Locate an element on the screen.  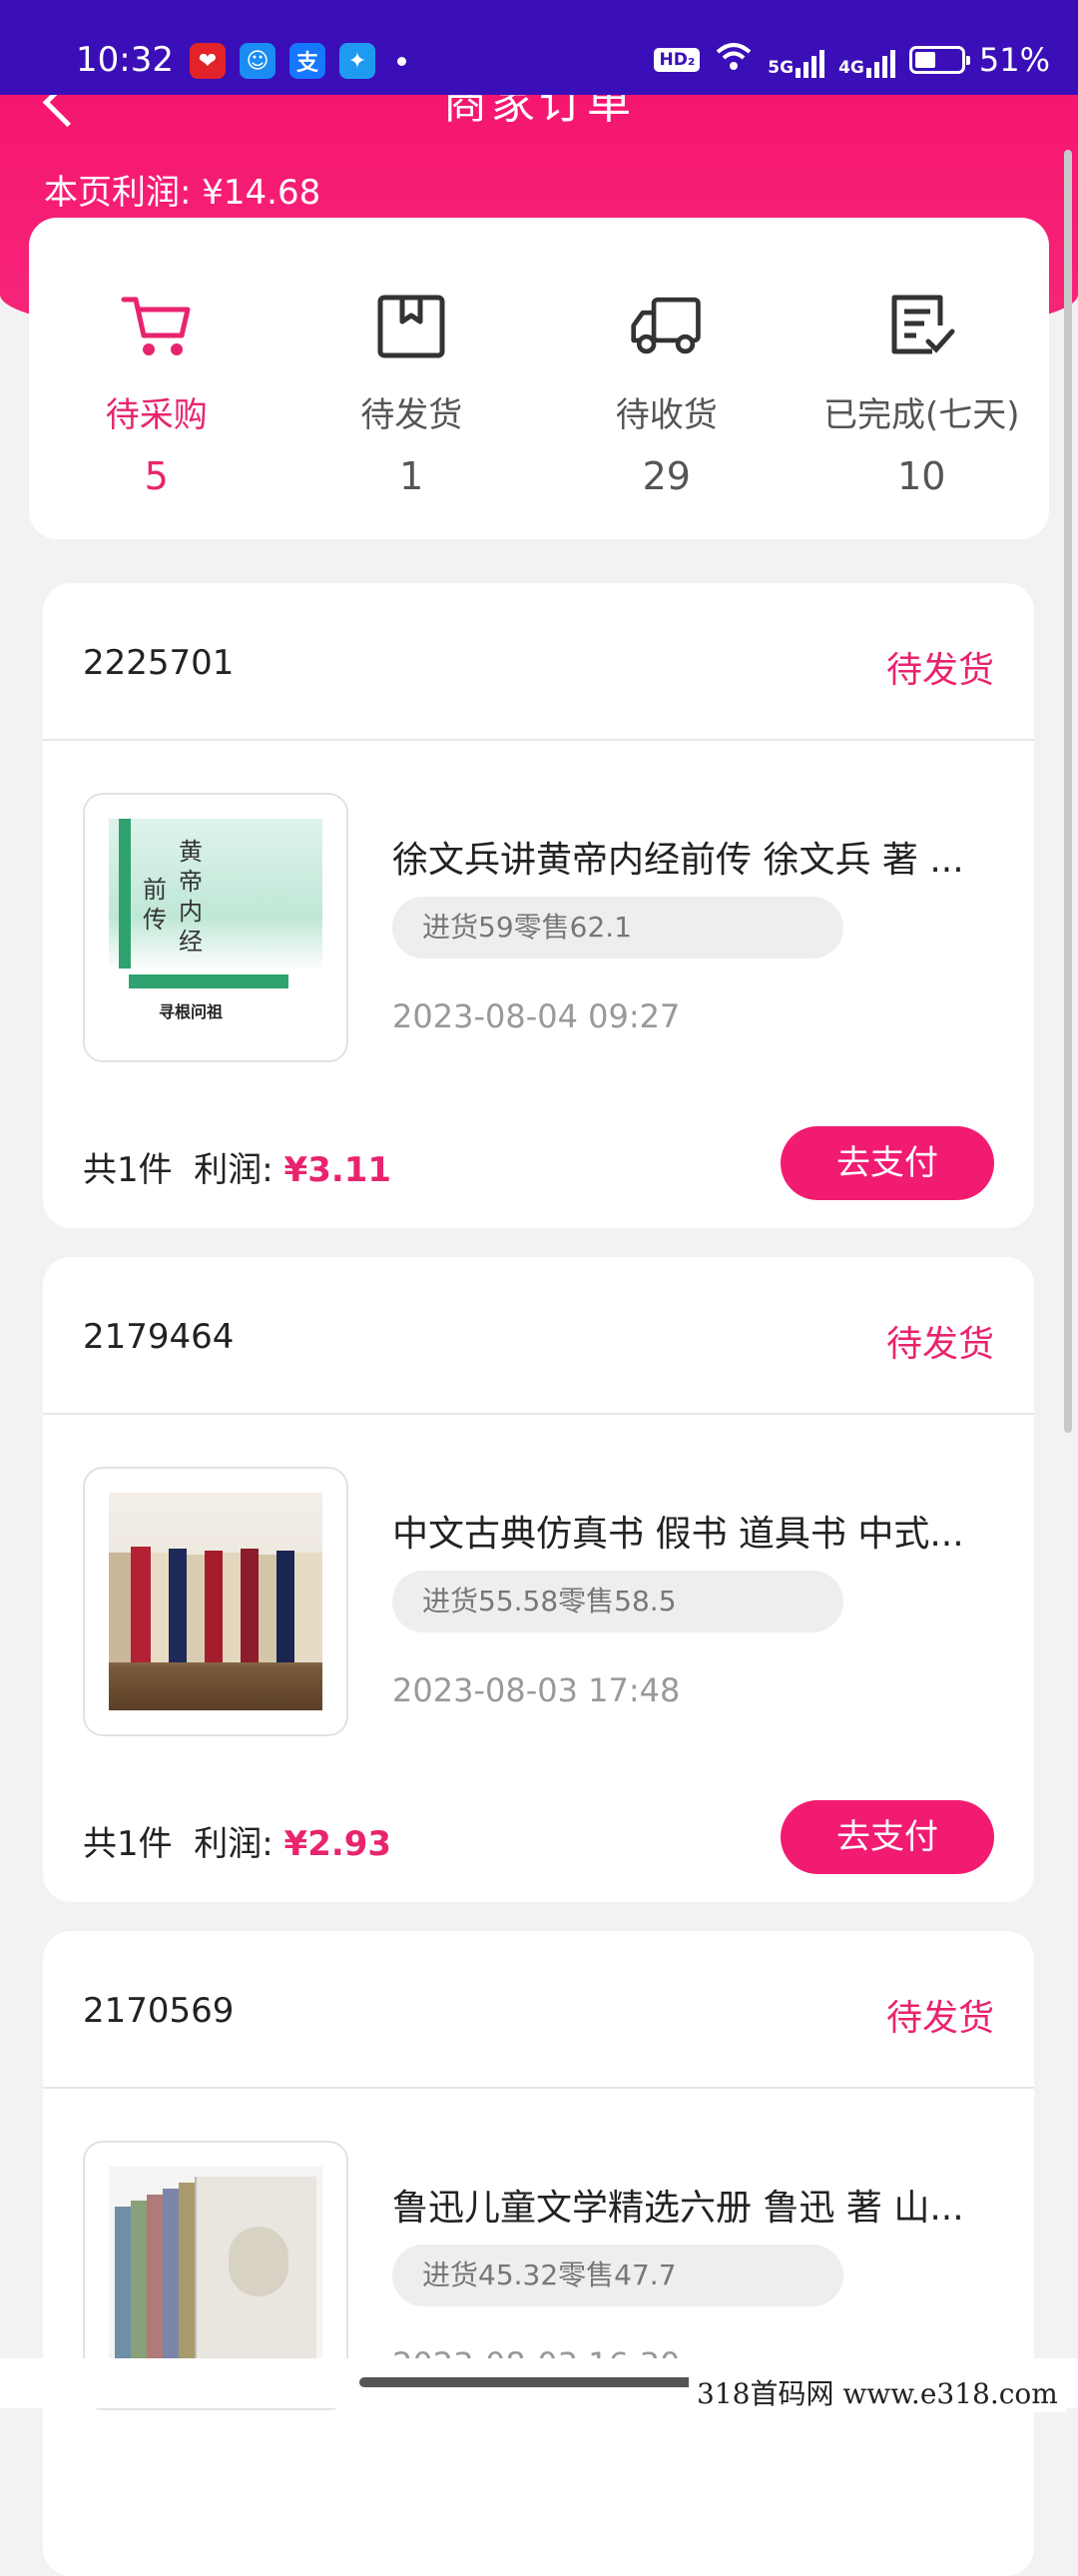
order-summary-card: 待采购 5 待发货 1 待收货 29 已完成(七天) 10 is located at coordinates (539, 379).